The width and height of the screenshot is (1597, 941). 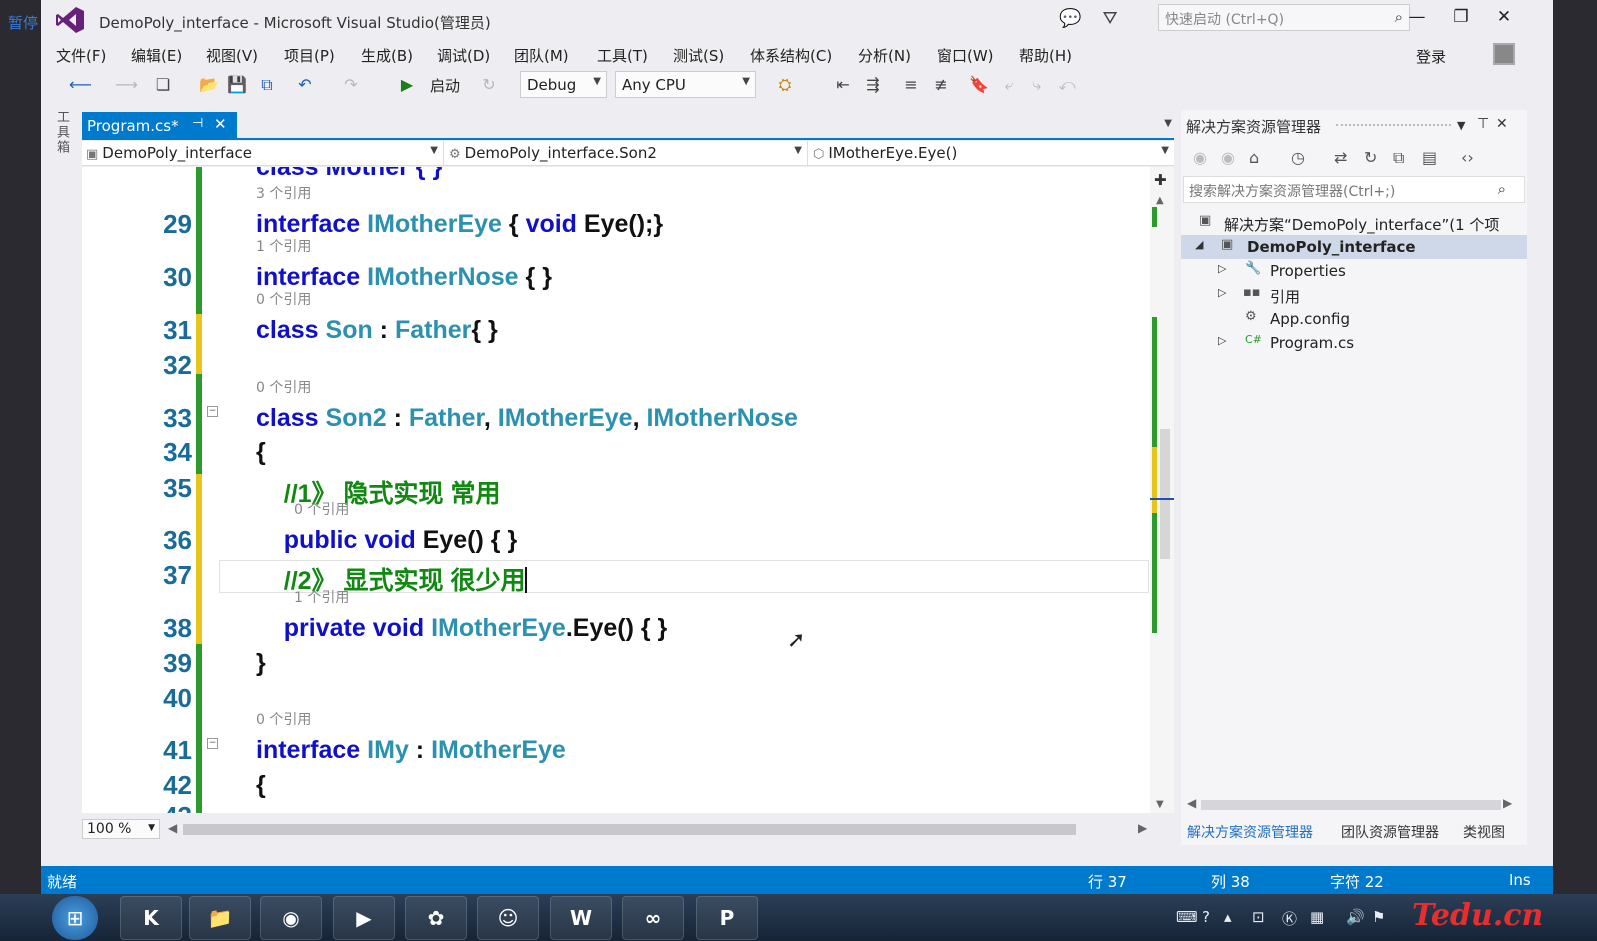 What do you see at coordinates (1165, 494) in the screenshot?
I see `scroll-thumb` at bounding box center [1165, 494].